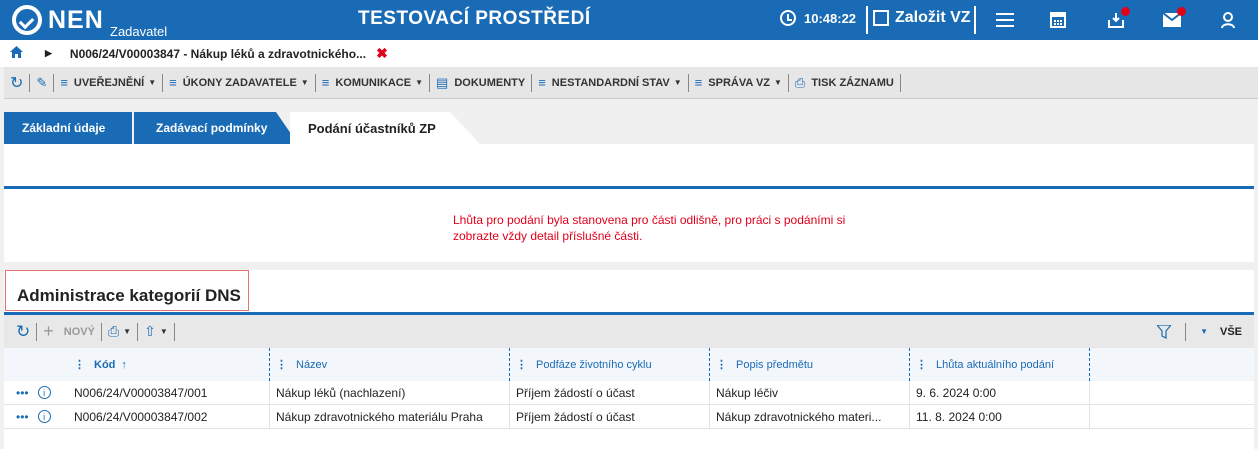  What do you see at coordinates (36, 364) in the screenshot?
I see `actions-column-header` at bounding box center [36, 364].